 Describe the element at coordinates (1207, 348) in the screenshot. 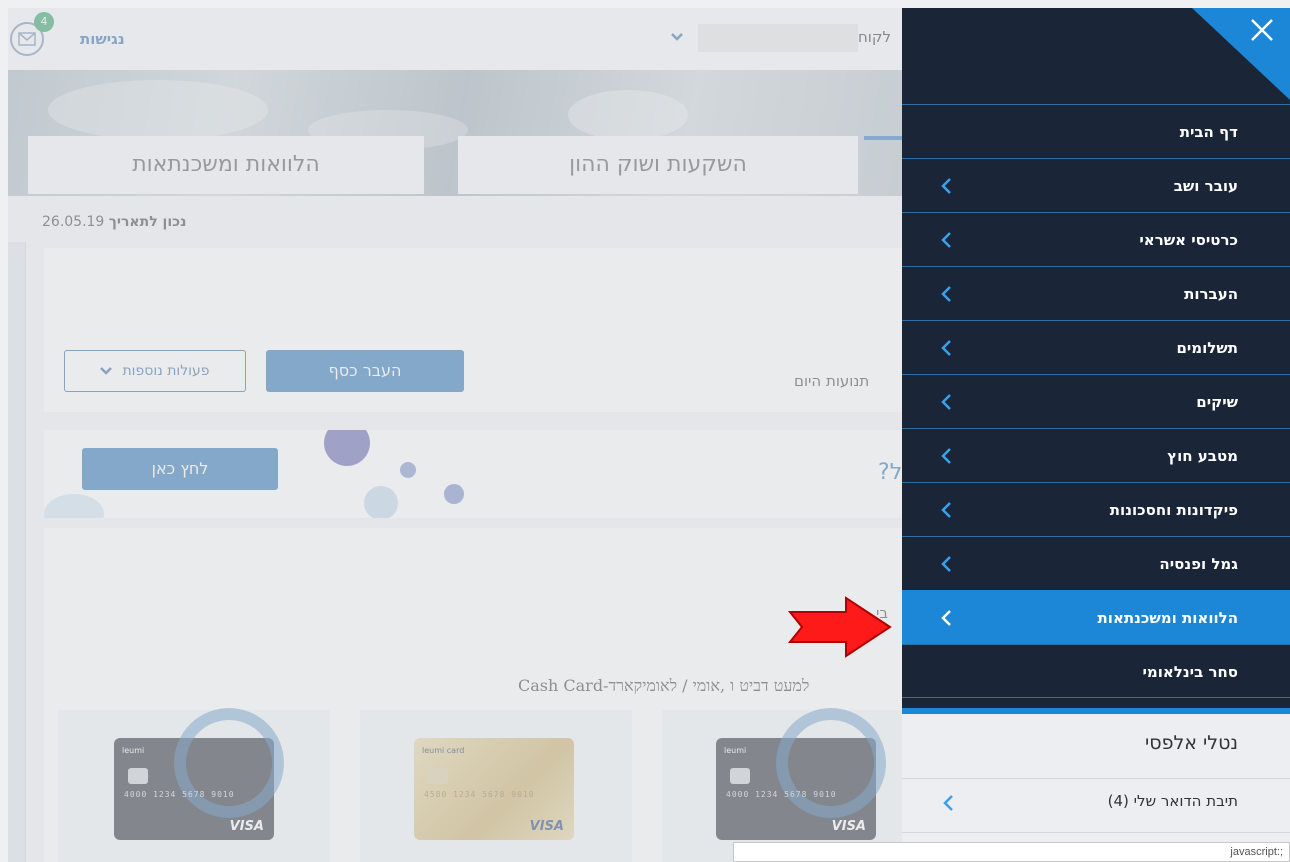

I see `menu-item-label: תשלומים` at that location.